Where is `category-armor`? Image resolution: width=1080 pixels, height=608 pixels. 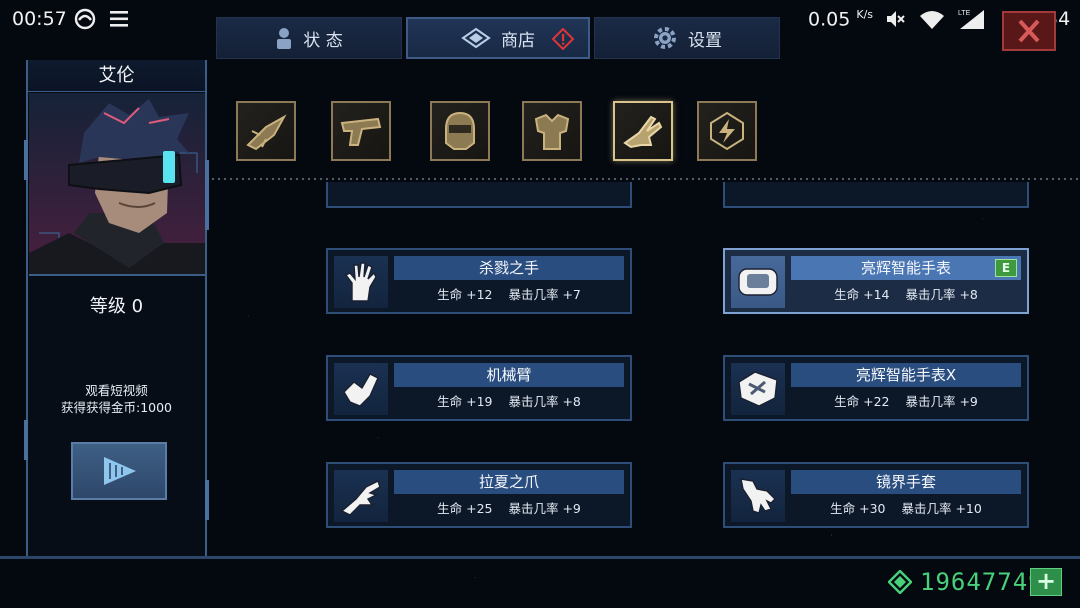 category-armor is located at coordinates (552, 131).